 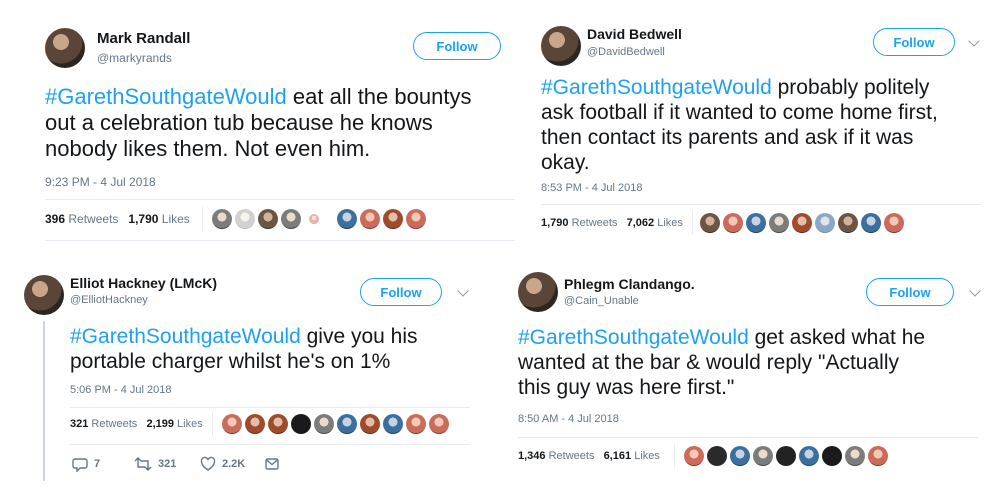 What do you see at coordinates (592, 188) in the screenshot?
I see `timestamp: 8:53 PM - 4 Jul 2018` at bounding box center [592, 188].